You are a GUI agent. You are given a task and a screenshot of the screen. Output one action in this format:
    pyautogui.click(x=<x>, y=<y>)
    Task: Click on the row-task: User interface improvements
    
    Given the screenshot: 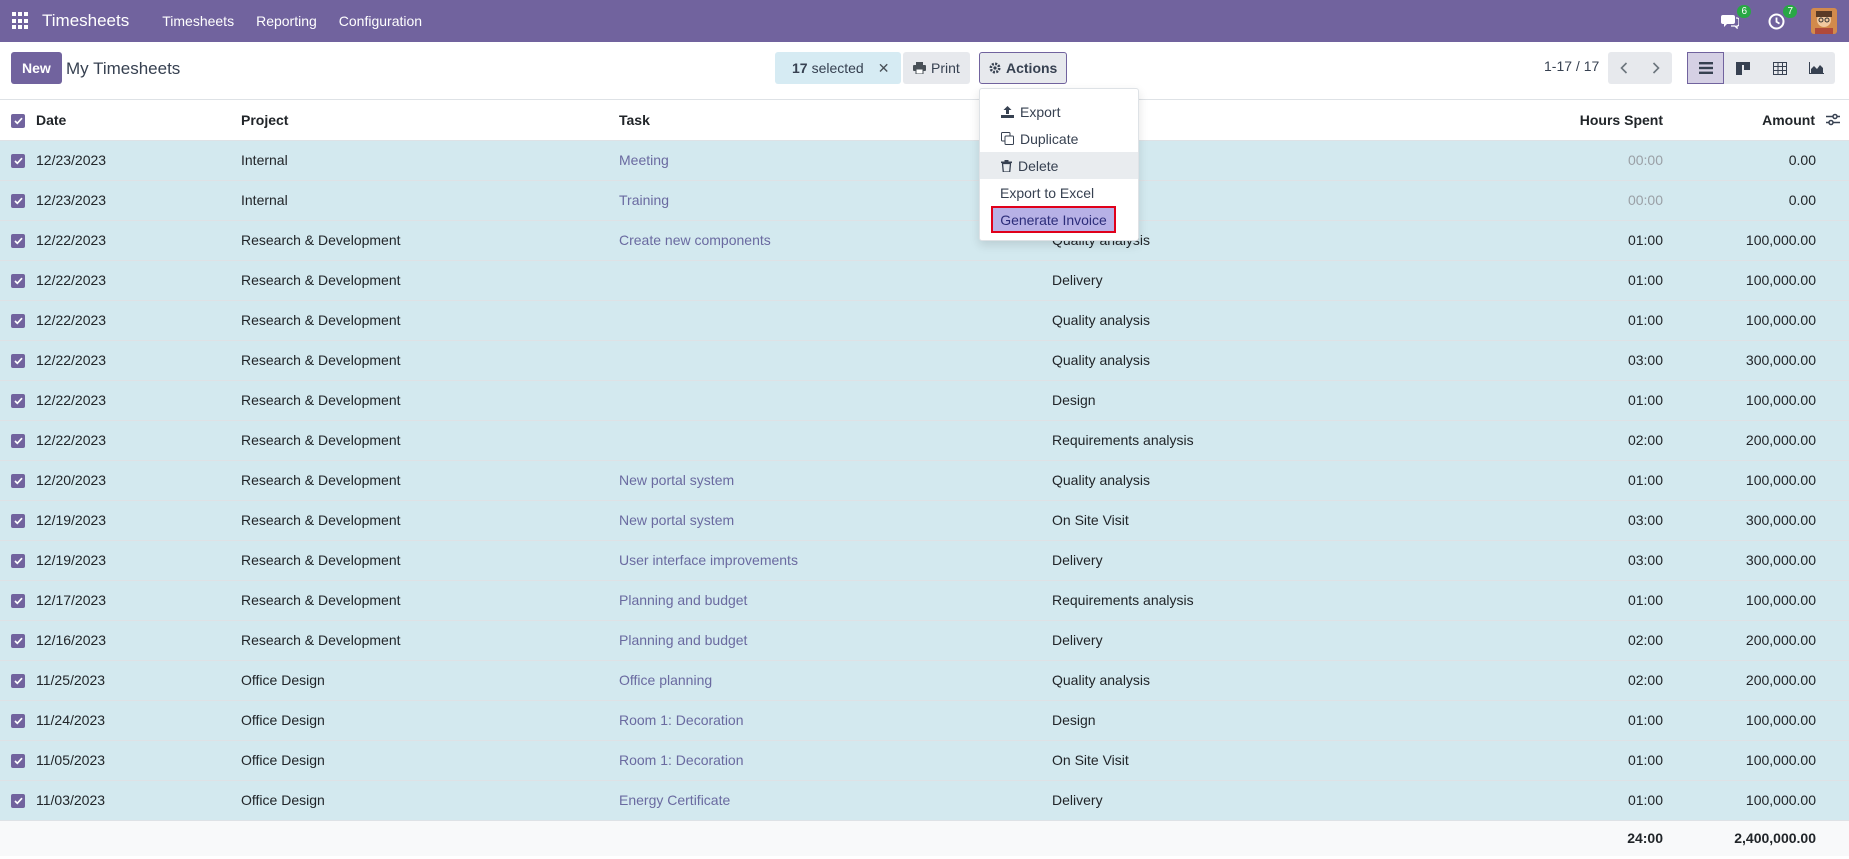 What is the action you would take?
    pyautogui.click(x=835, y=560)
    